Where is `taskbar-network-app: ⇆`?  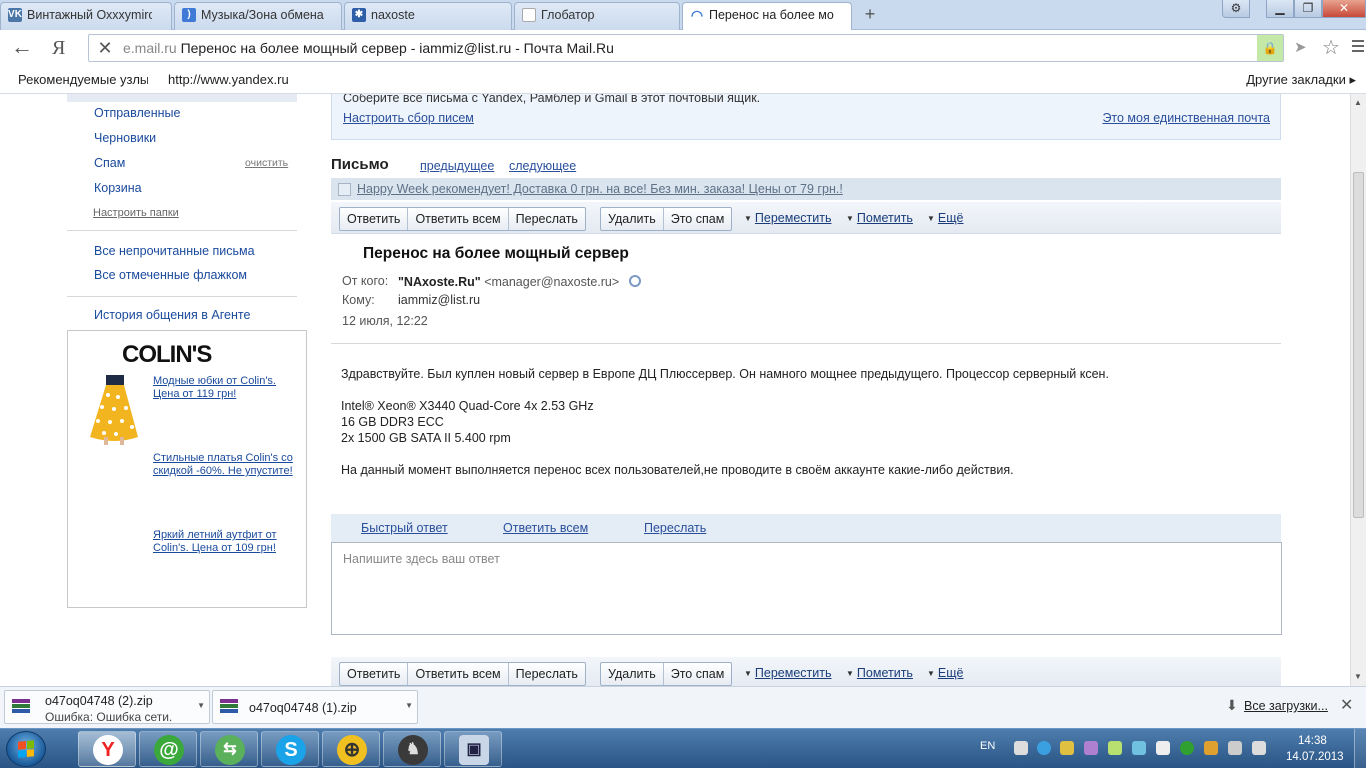
taskbar-network-app: ⇆ is located at coordinates (229, 749).